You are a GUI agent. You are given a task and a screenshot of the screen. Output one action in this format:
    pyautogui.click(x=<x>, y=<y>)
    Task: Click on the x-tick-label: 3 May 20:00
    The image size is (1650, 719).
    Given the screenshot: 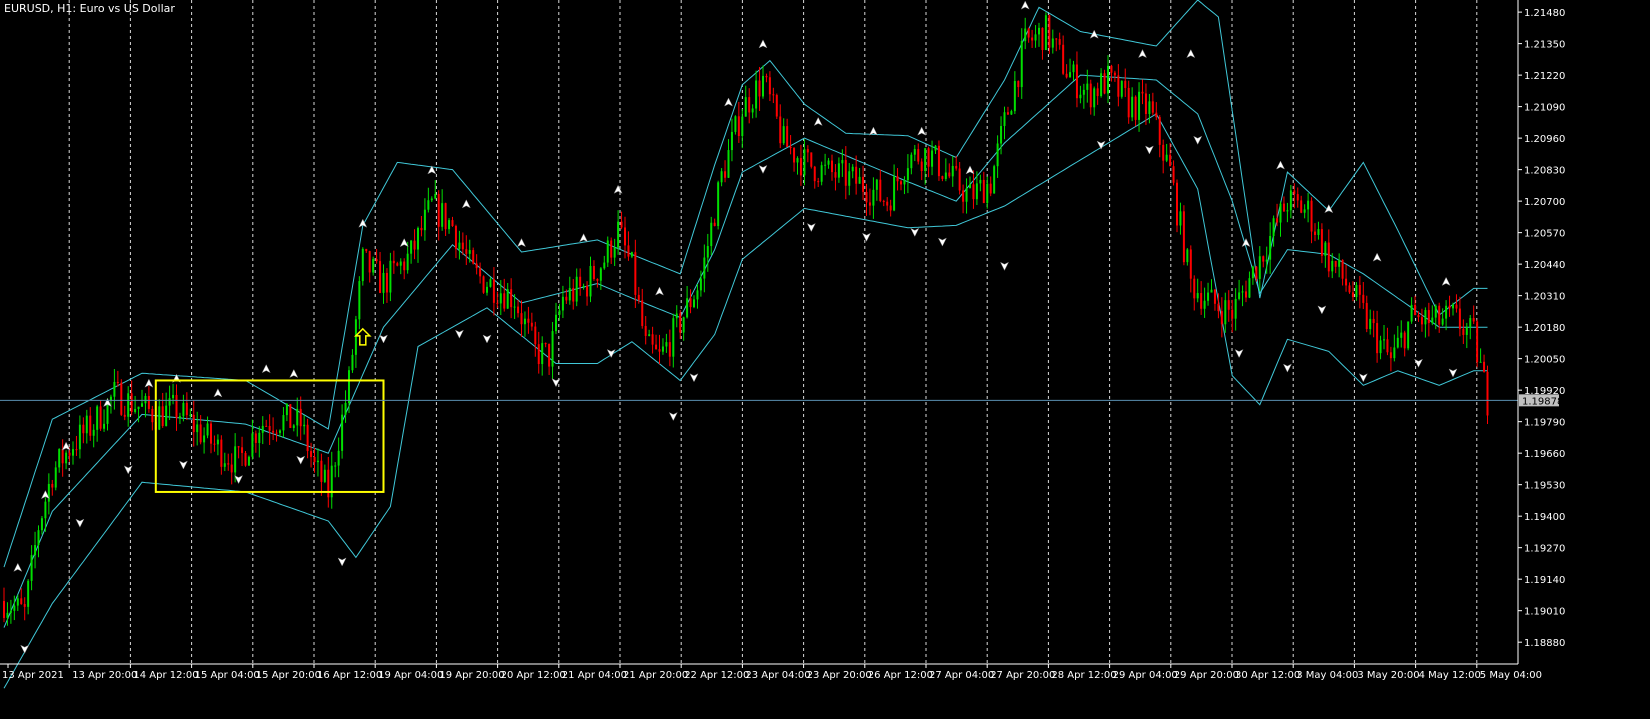 What is the action you would take?
    pyautogui.click(x=1388, y=675)
    